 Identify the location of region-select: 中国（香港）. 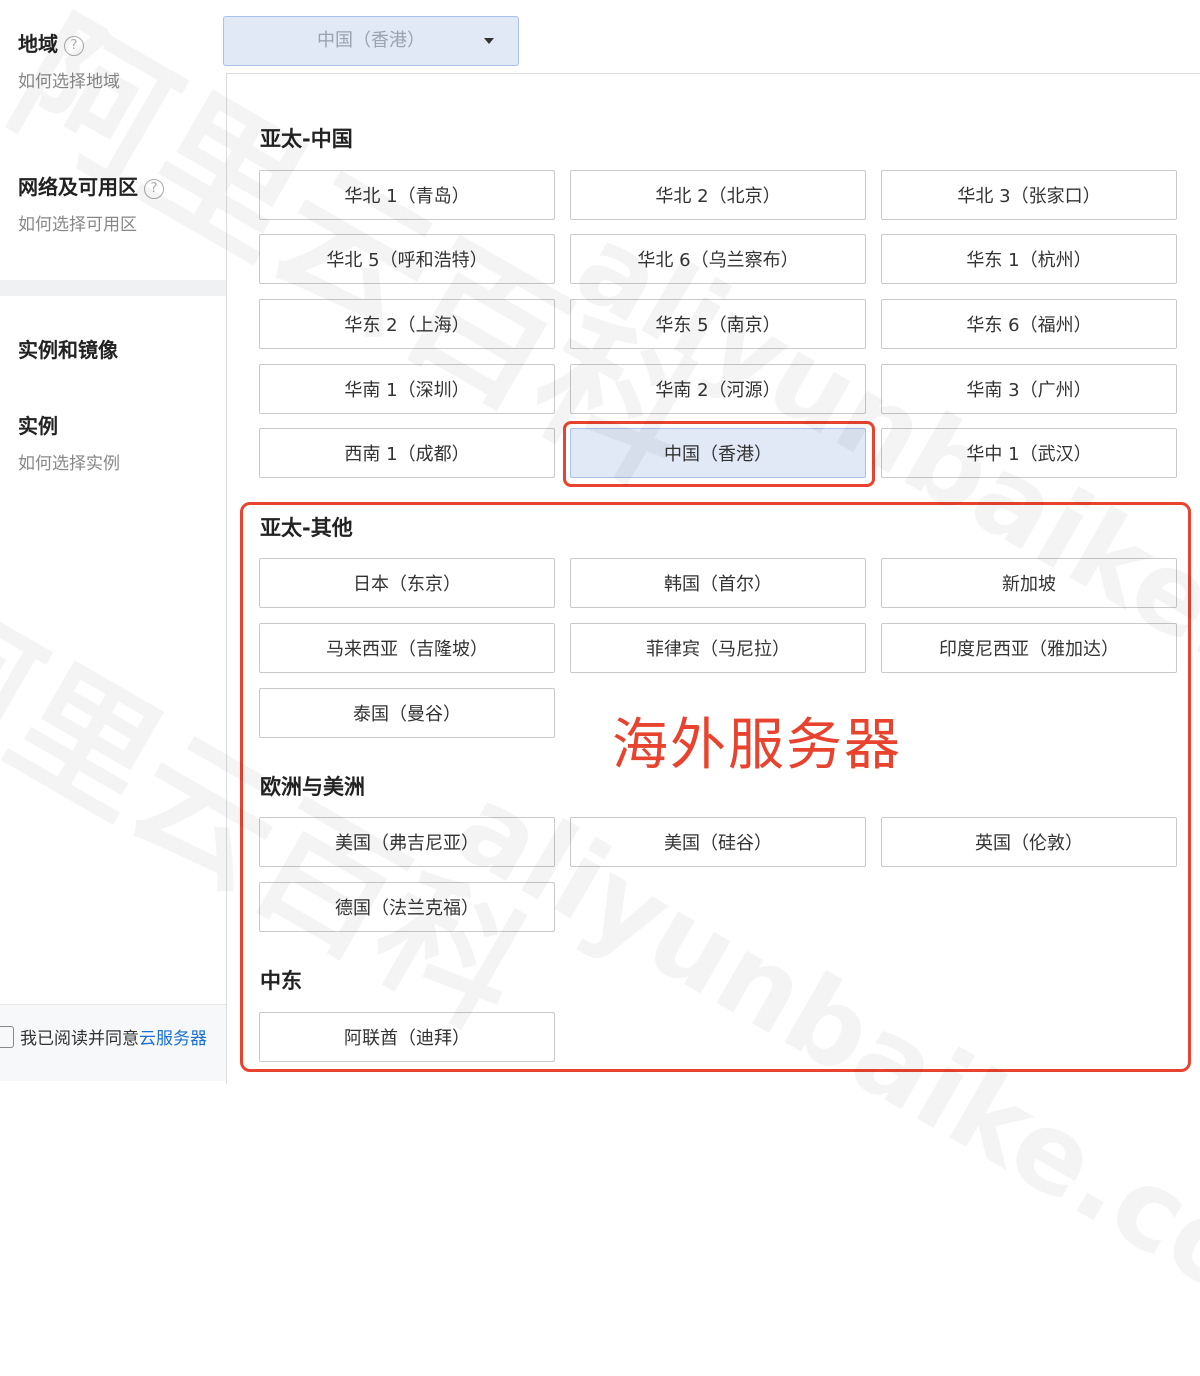
(371, 41).